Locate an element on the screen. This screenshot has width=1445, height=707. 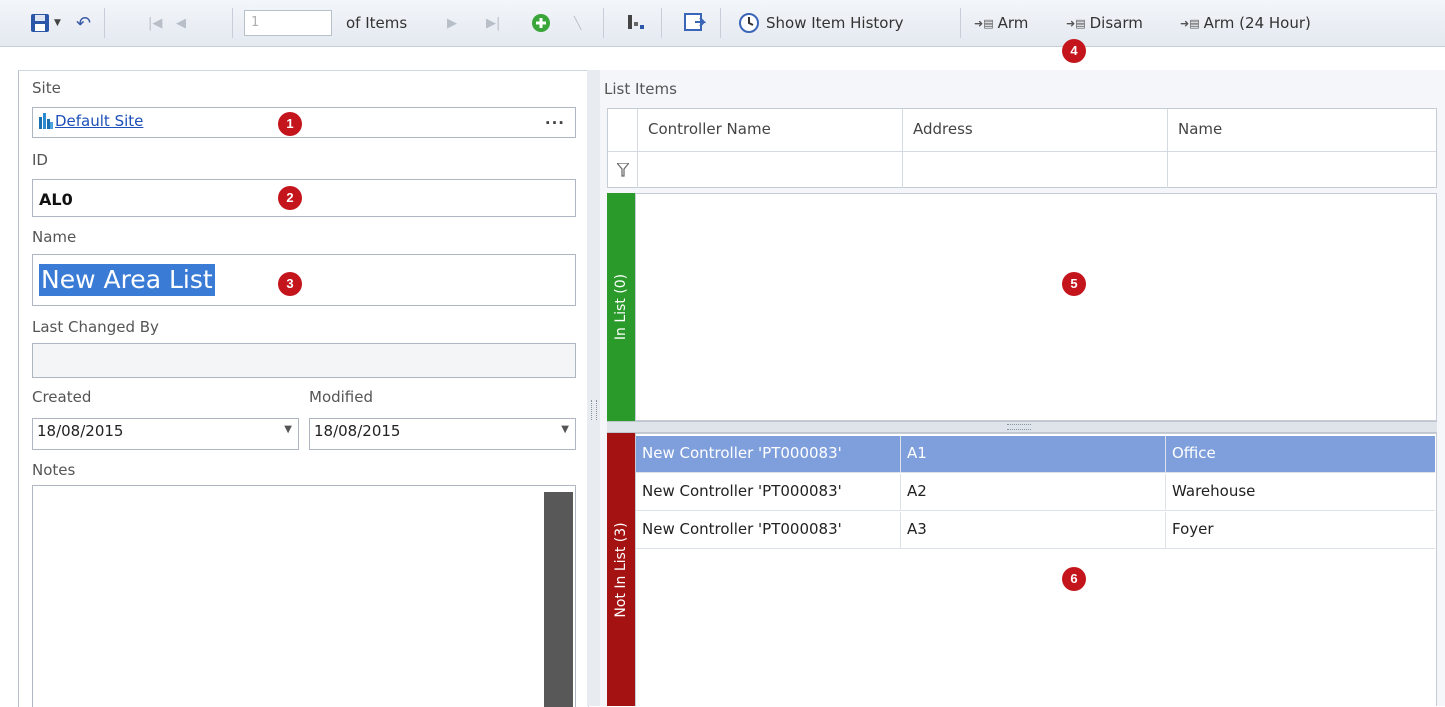
undo-icon: ↶ is located at coordinates (83, 23).